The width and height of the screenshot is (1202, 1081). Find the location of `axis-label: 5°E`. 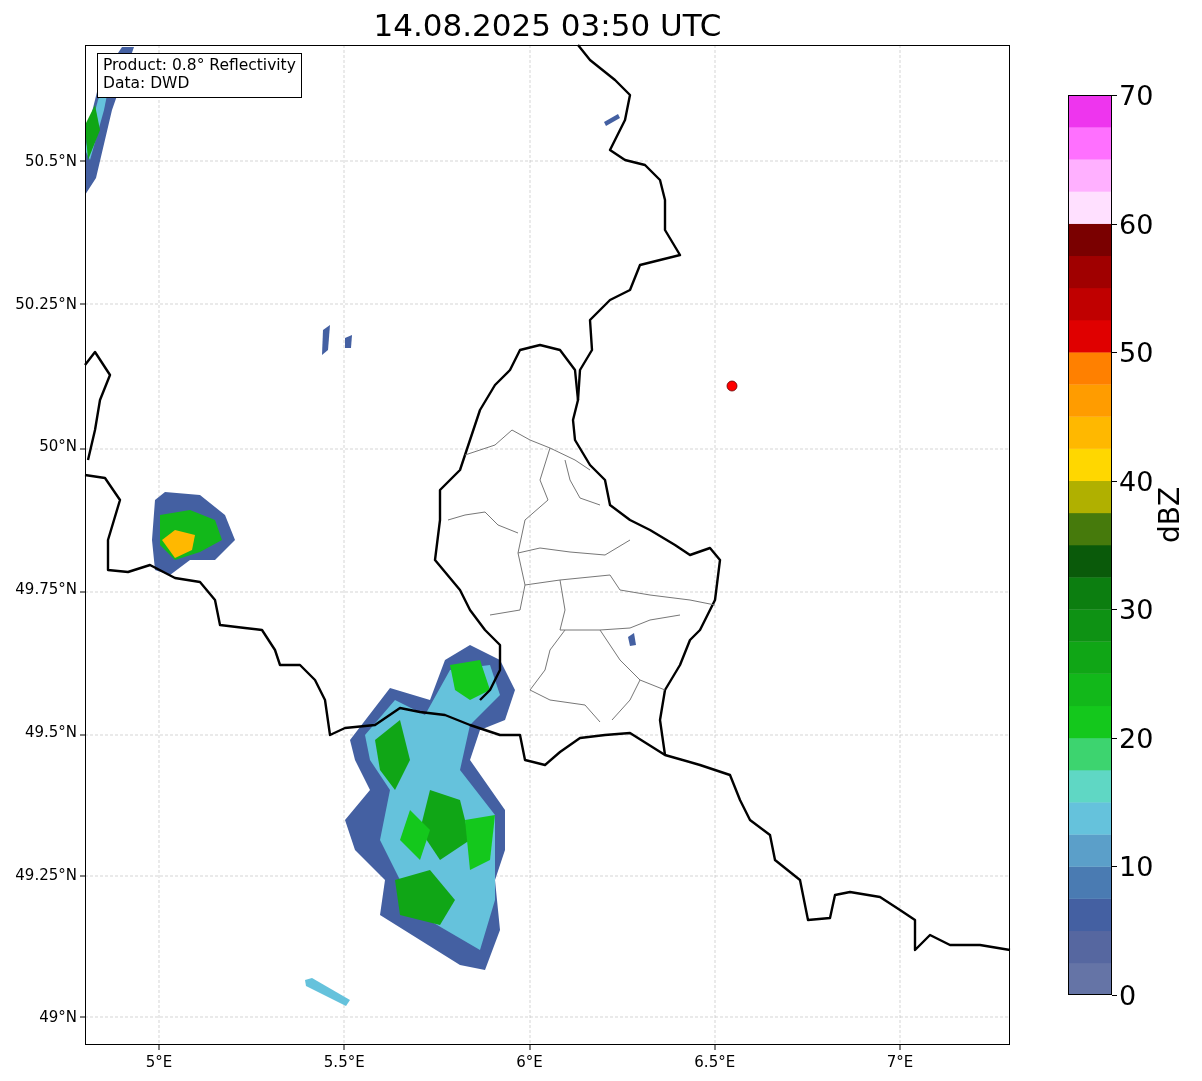

axis-label: 5°E is located at coordinates (159, 1062).